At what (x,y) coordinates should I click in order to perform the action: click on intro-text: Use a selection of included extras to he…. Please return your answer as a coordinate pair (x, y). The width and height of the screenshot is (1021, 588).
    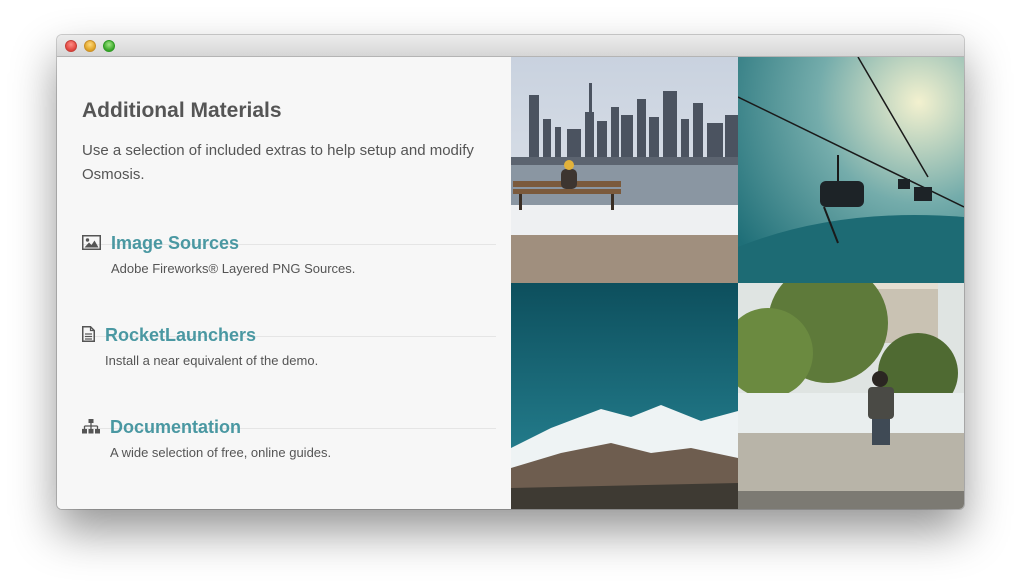
    Looking at the image, I should click on (278, 162).